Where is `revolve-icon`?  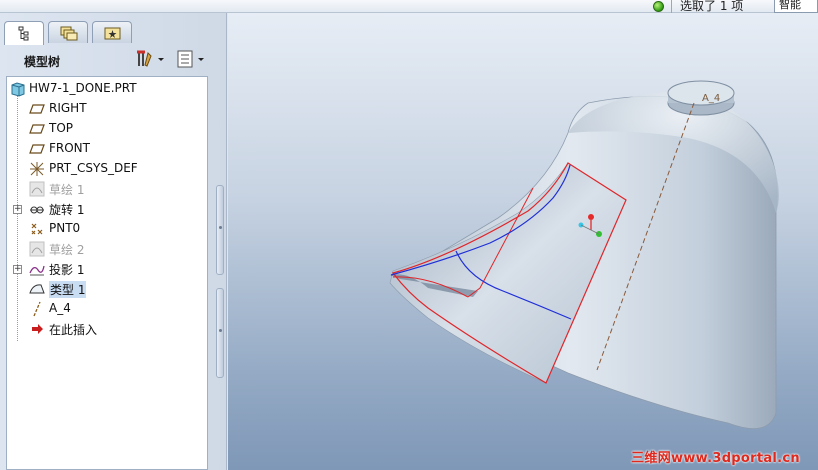 revolve-icon is located at coordinates (37, 210).